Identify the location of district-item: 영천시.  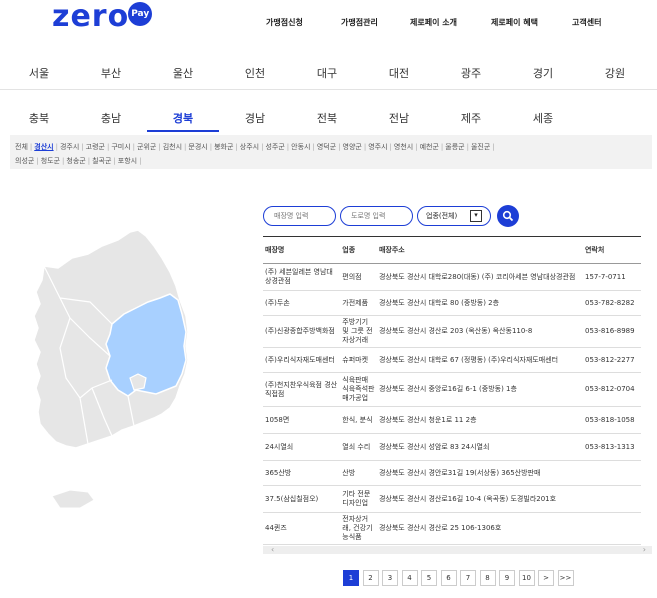
(403, 147).